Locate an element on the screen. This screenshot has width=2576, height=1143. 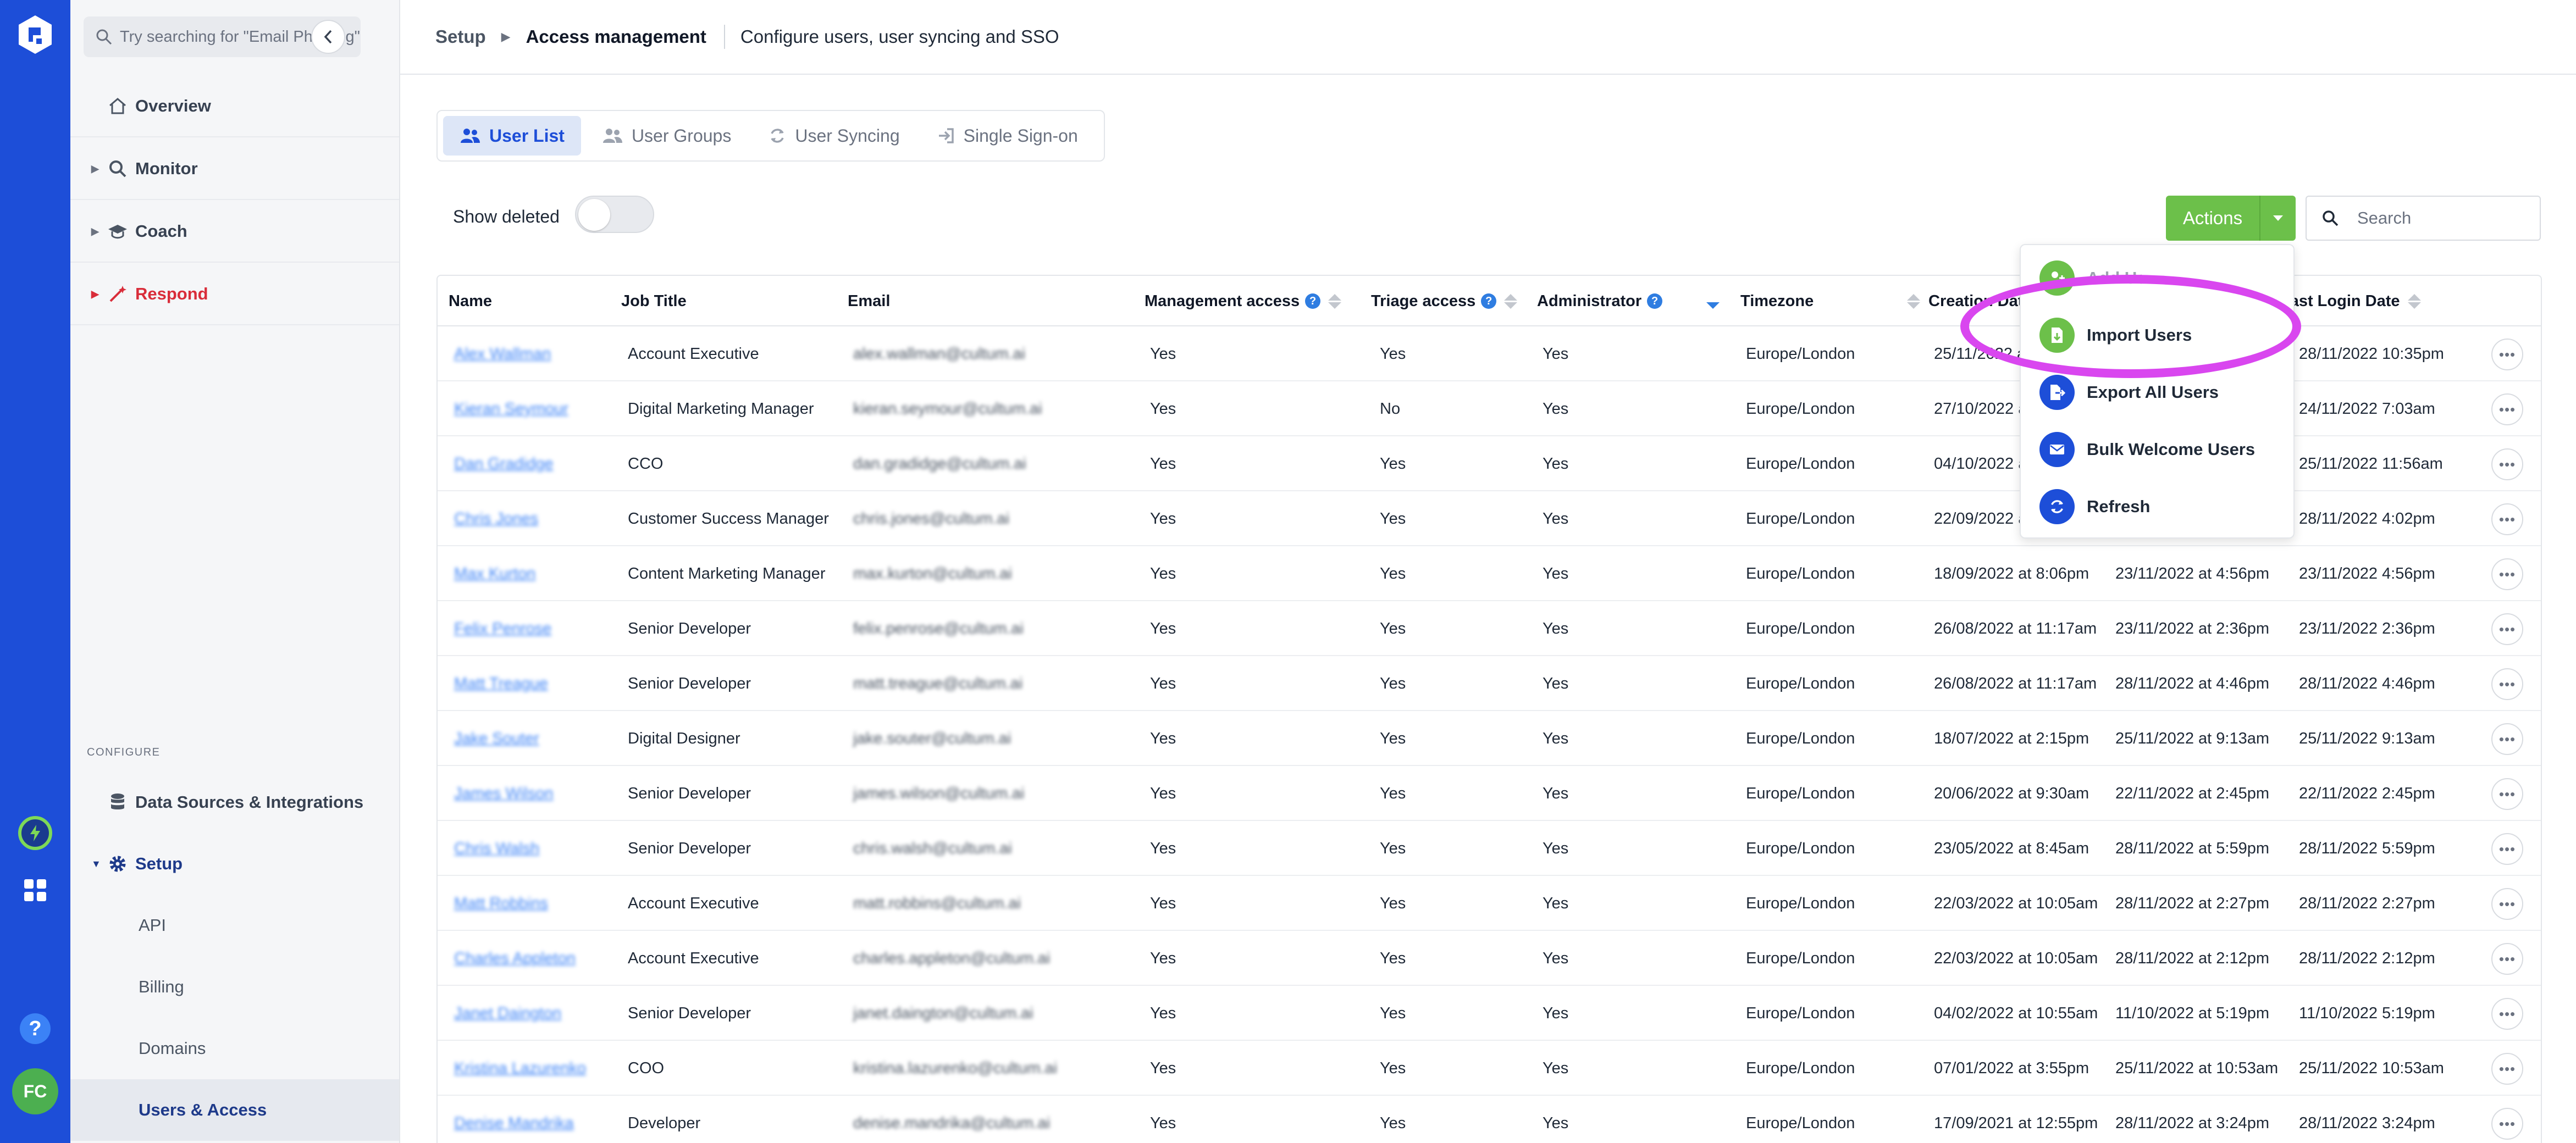
column-header-job-title: Job Title is located at coordinates (654, 301).